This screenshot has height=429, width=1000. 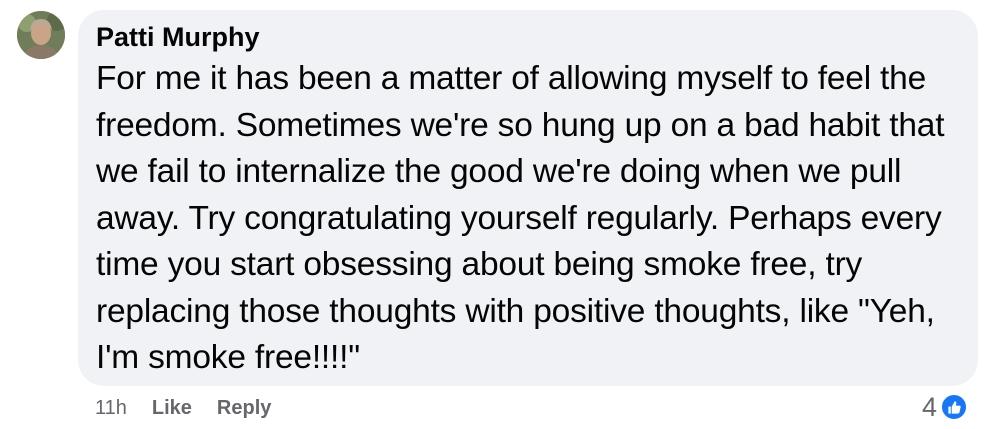 What do you see at coordinates (111, 408) in the screenshot?
I see `timestamp: 11h` at bounding box center [111, 408].